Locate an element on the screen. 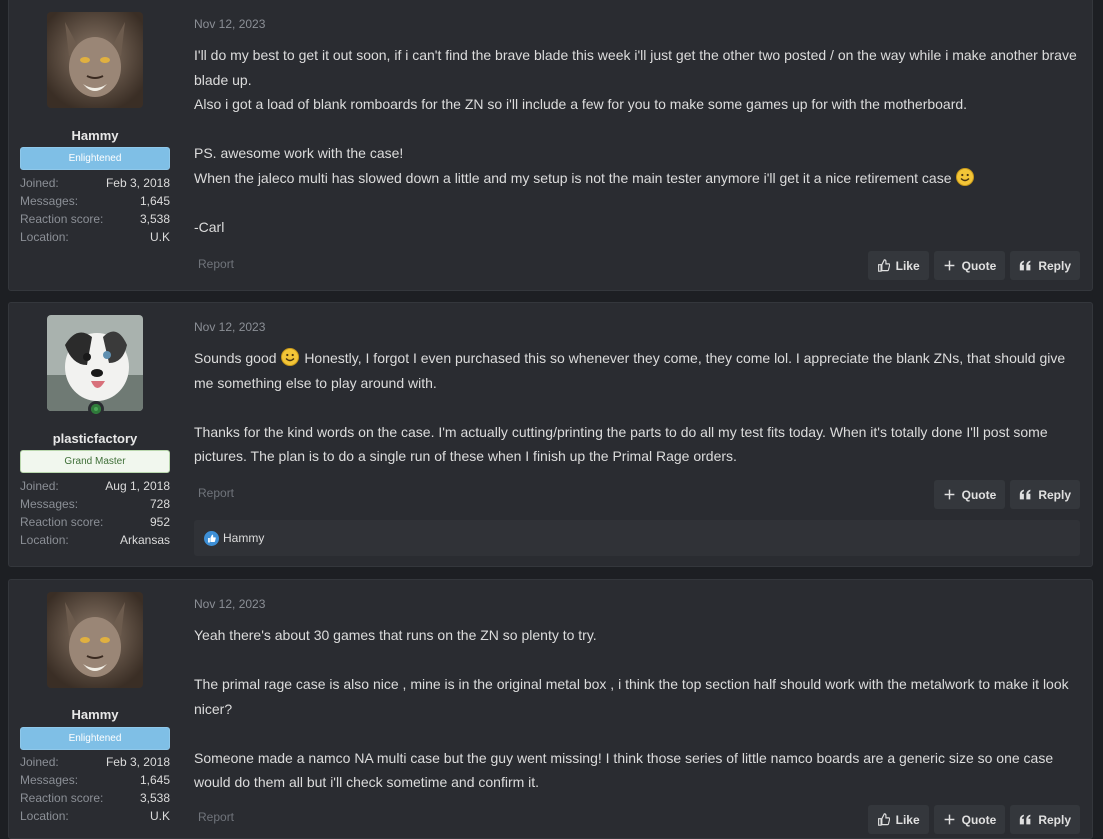 The image size is (1103, 839). stat-messages: Messages: 728 is located at coordinates (95, 504).